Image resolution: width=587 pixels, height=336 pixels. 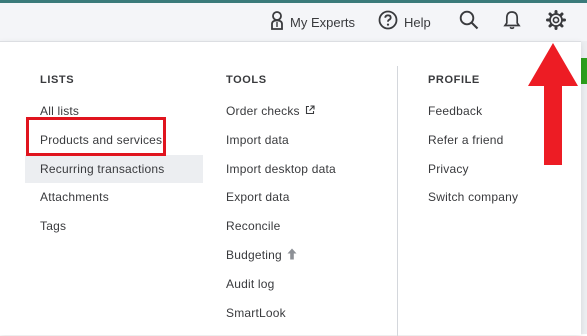 I want to click on my-experts-button: My Experts, so click(x=312, y=22).